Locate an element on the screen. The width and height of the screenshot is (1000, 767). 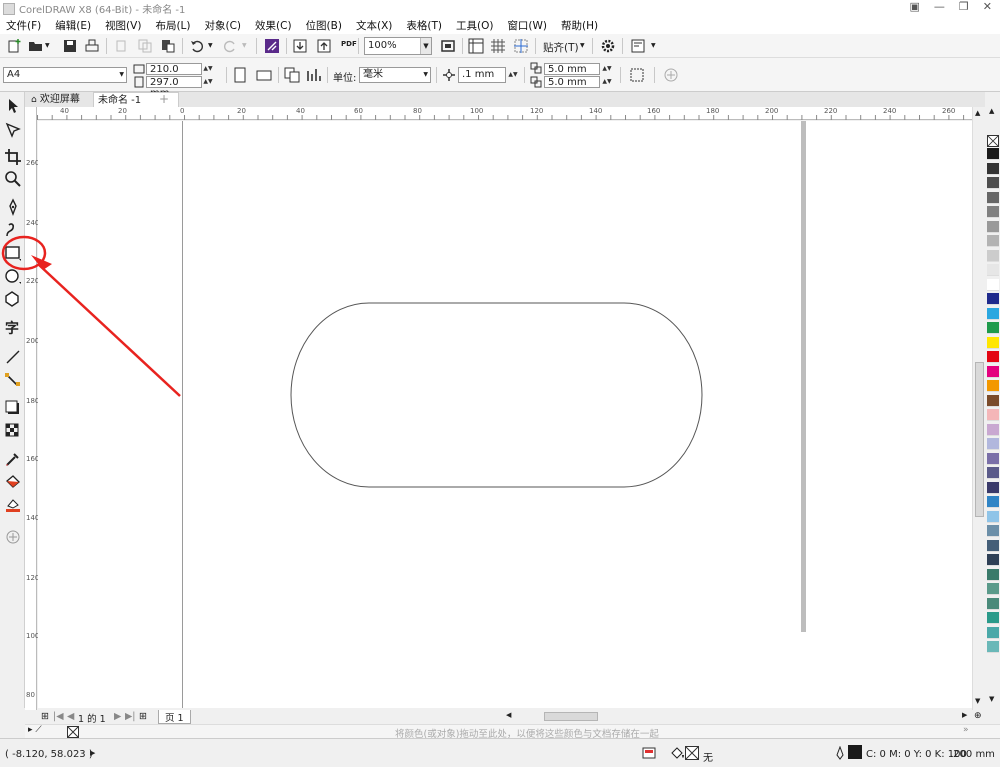
eyedropper-icon is located at coordinates (13, 459).